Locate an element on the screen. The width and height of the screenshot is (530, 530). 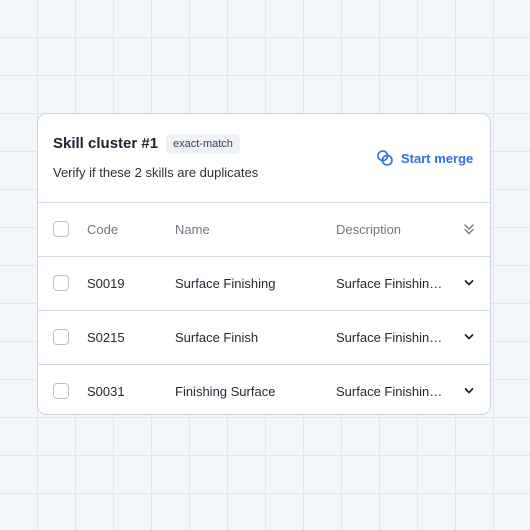
column-header-code: Code is located at coordinates (103, 229).